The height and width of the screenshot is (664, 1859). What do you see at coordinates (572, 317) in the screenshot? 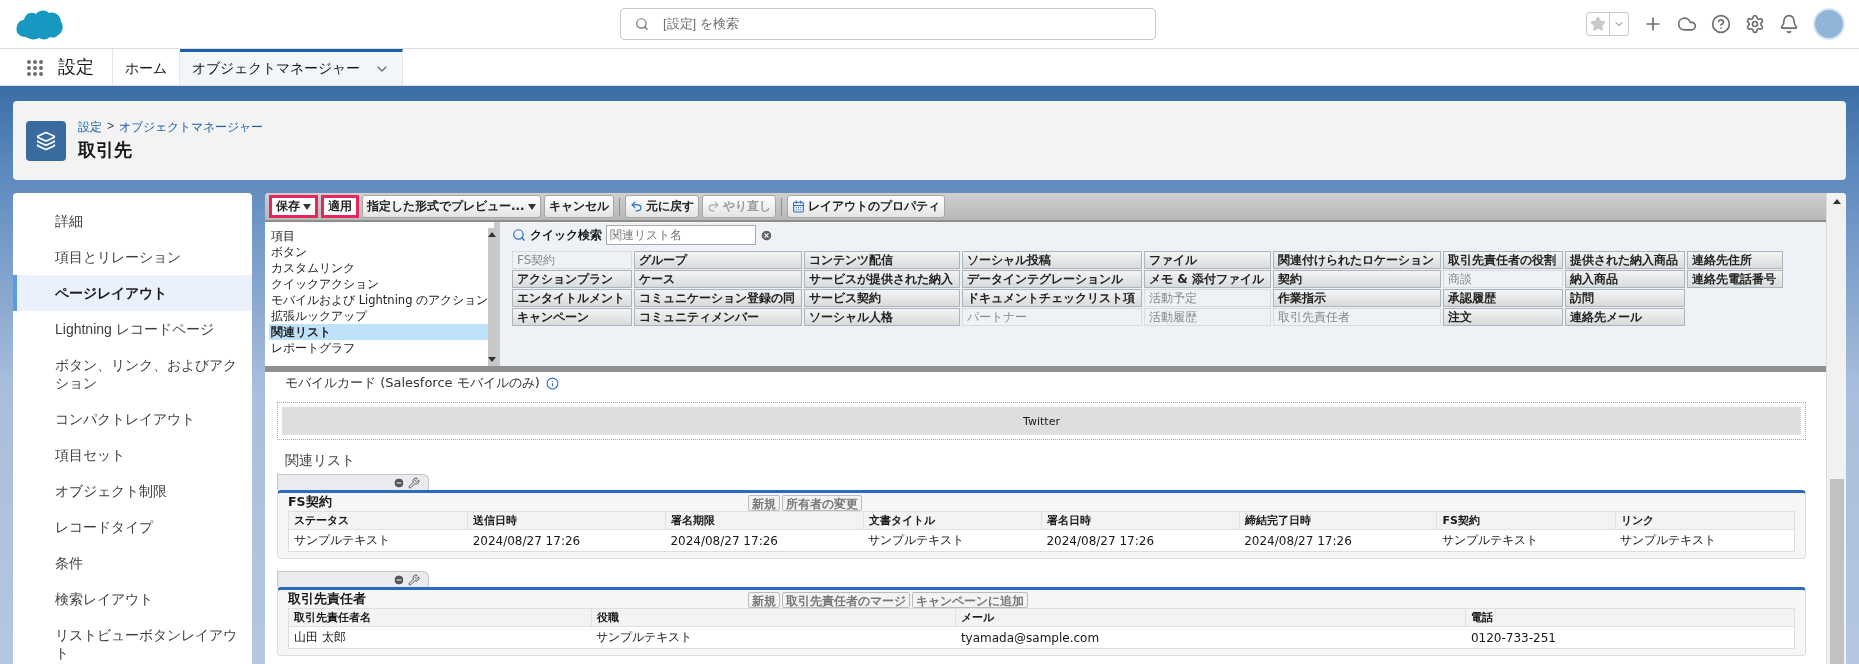
I see `palette-item: キャンペーン` at bounding box center [572, 317].